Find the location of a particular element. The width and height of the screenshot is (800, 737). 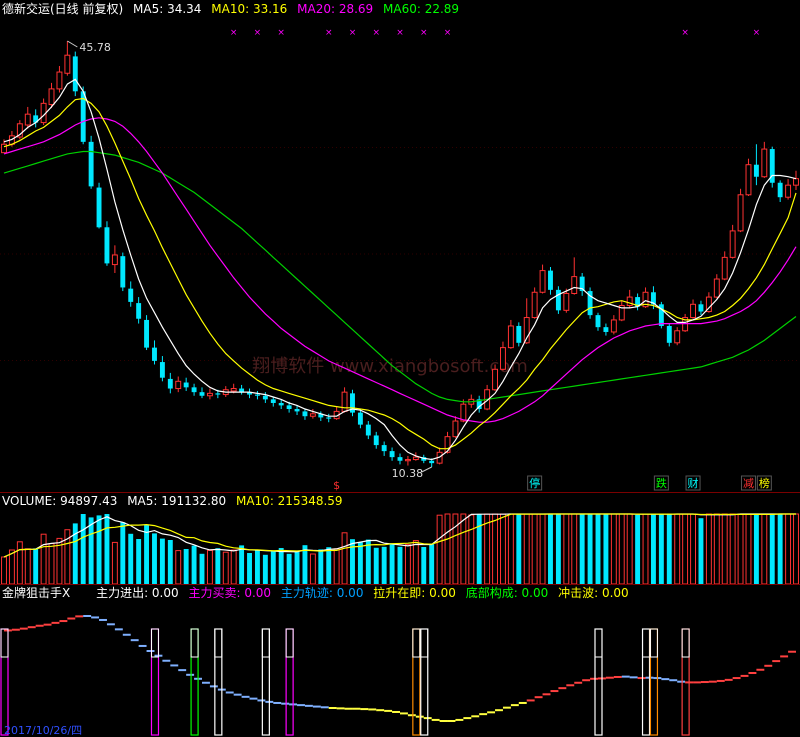

vol-ma5-readout: MA5: 191132.80 is located at coordinates (177, 501).